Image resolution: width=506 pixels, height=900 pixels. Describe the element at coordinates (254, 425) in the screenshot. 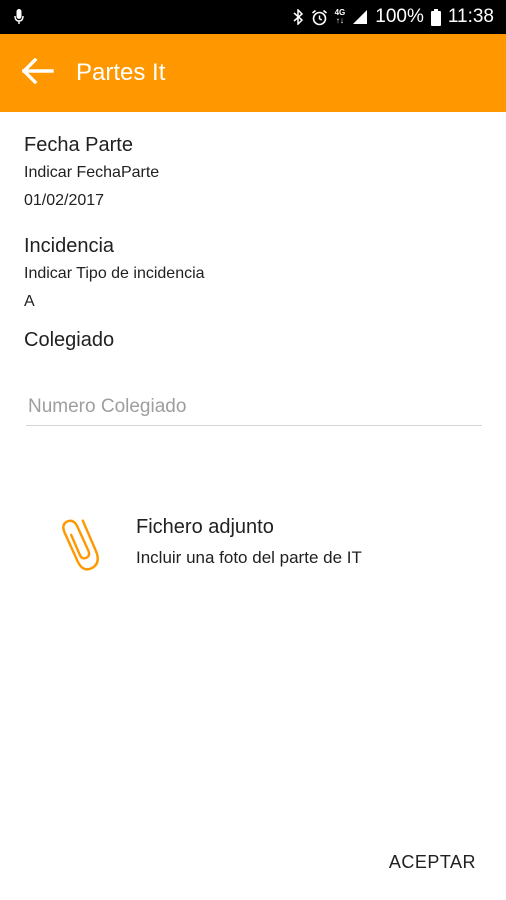

I see `input-underline` at that location.